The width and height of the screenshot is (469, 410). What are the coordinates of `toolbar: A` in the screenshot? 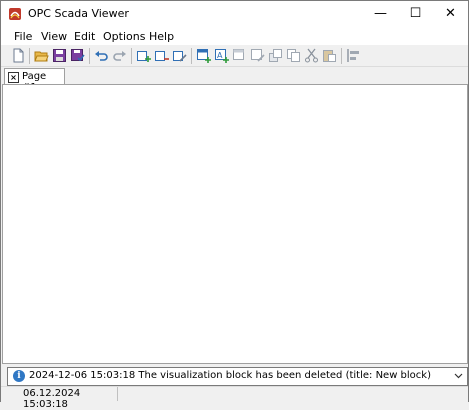 It's located at (234, 56).